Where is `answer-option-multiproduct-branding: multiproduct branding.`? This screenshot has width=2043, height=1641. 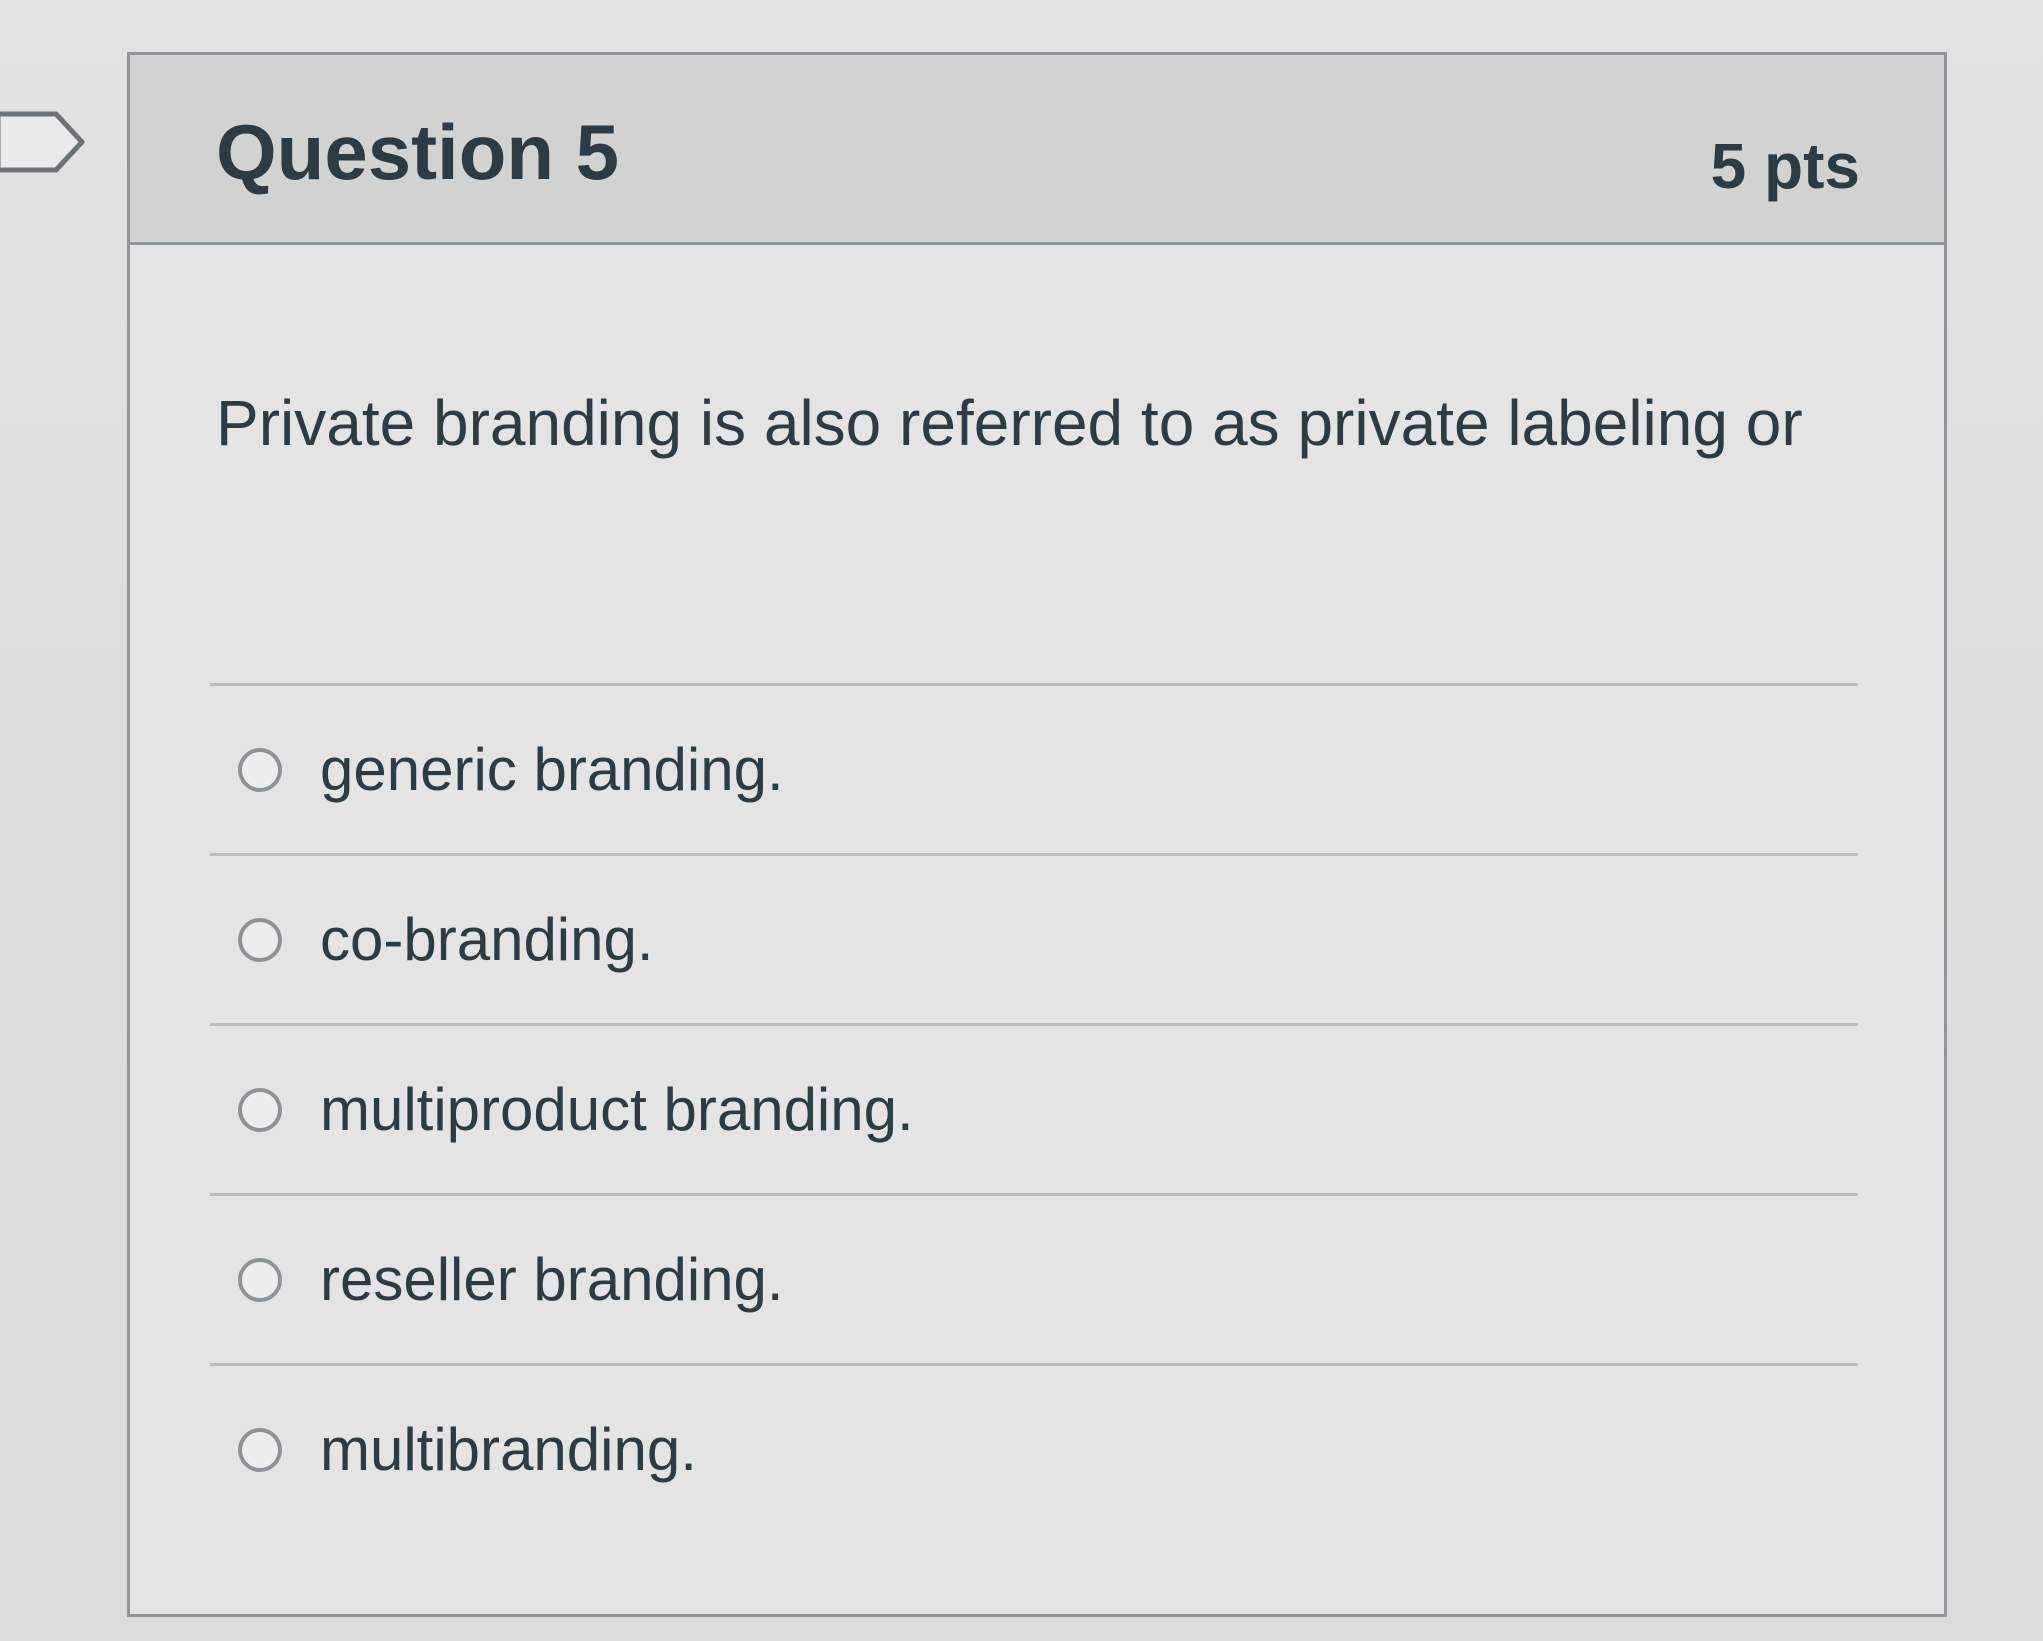 answer-option-multiproduct-branding: multiproduct branding. is located at coordinates (1034, 1109).